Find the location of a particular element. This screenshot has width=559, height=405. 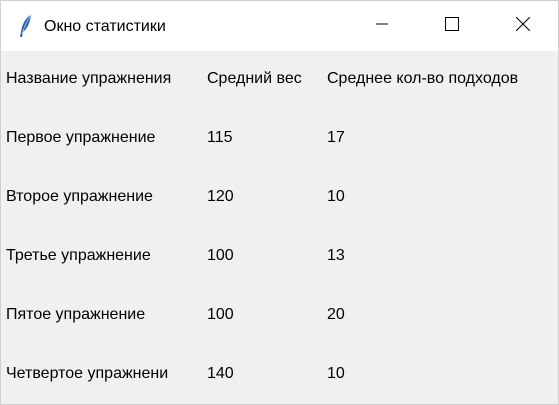

minimize-button is located at coordinates (382, 26).